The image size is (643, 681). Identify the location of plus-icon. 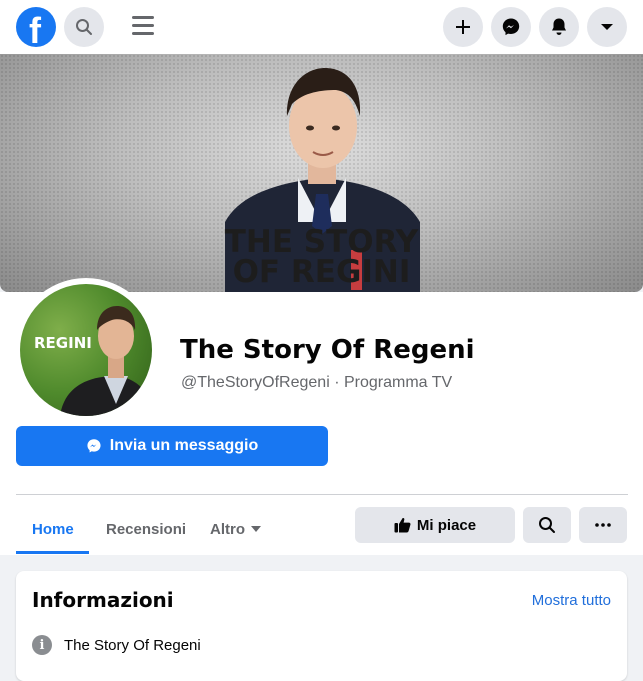
(463, 27).